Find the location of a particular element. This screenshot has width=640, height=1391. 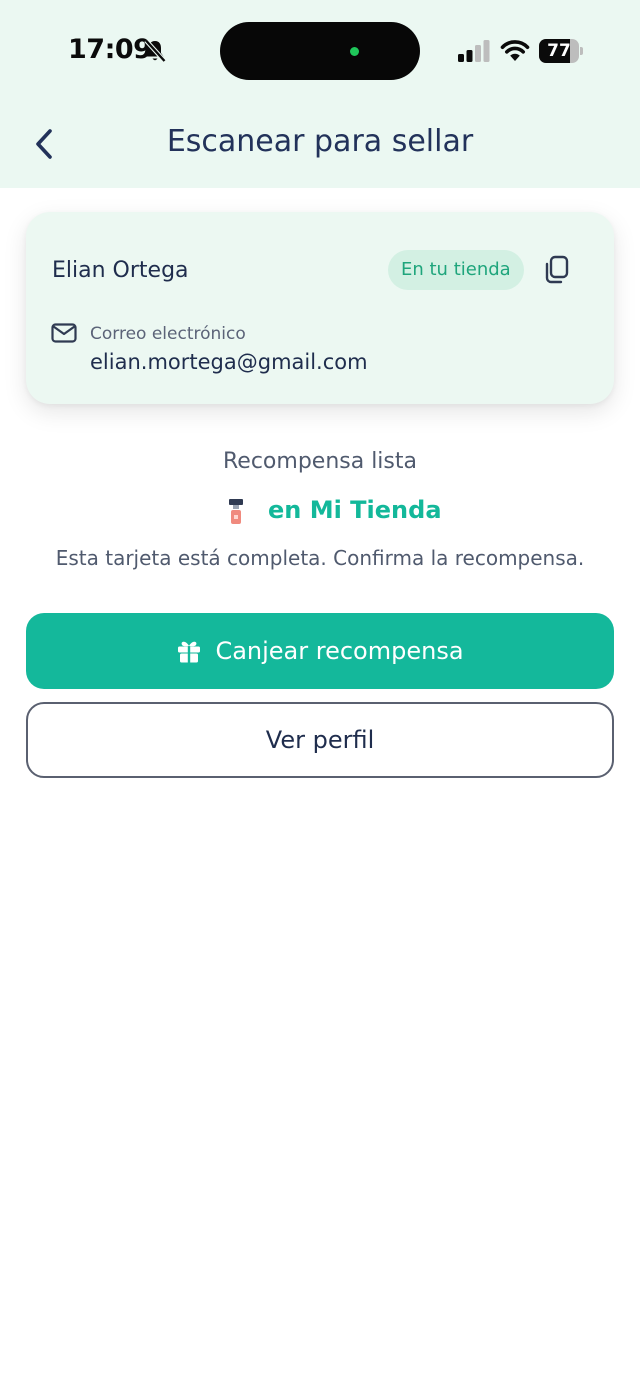

email-label: Correo electrónico is located at coordinates (168, 334).